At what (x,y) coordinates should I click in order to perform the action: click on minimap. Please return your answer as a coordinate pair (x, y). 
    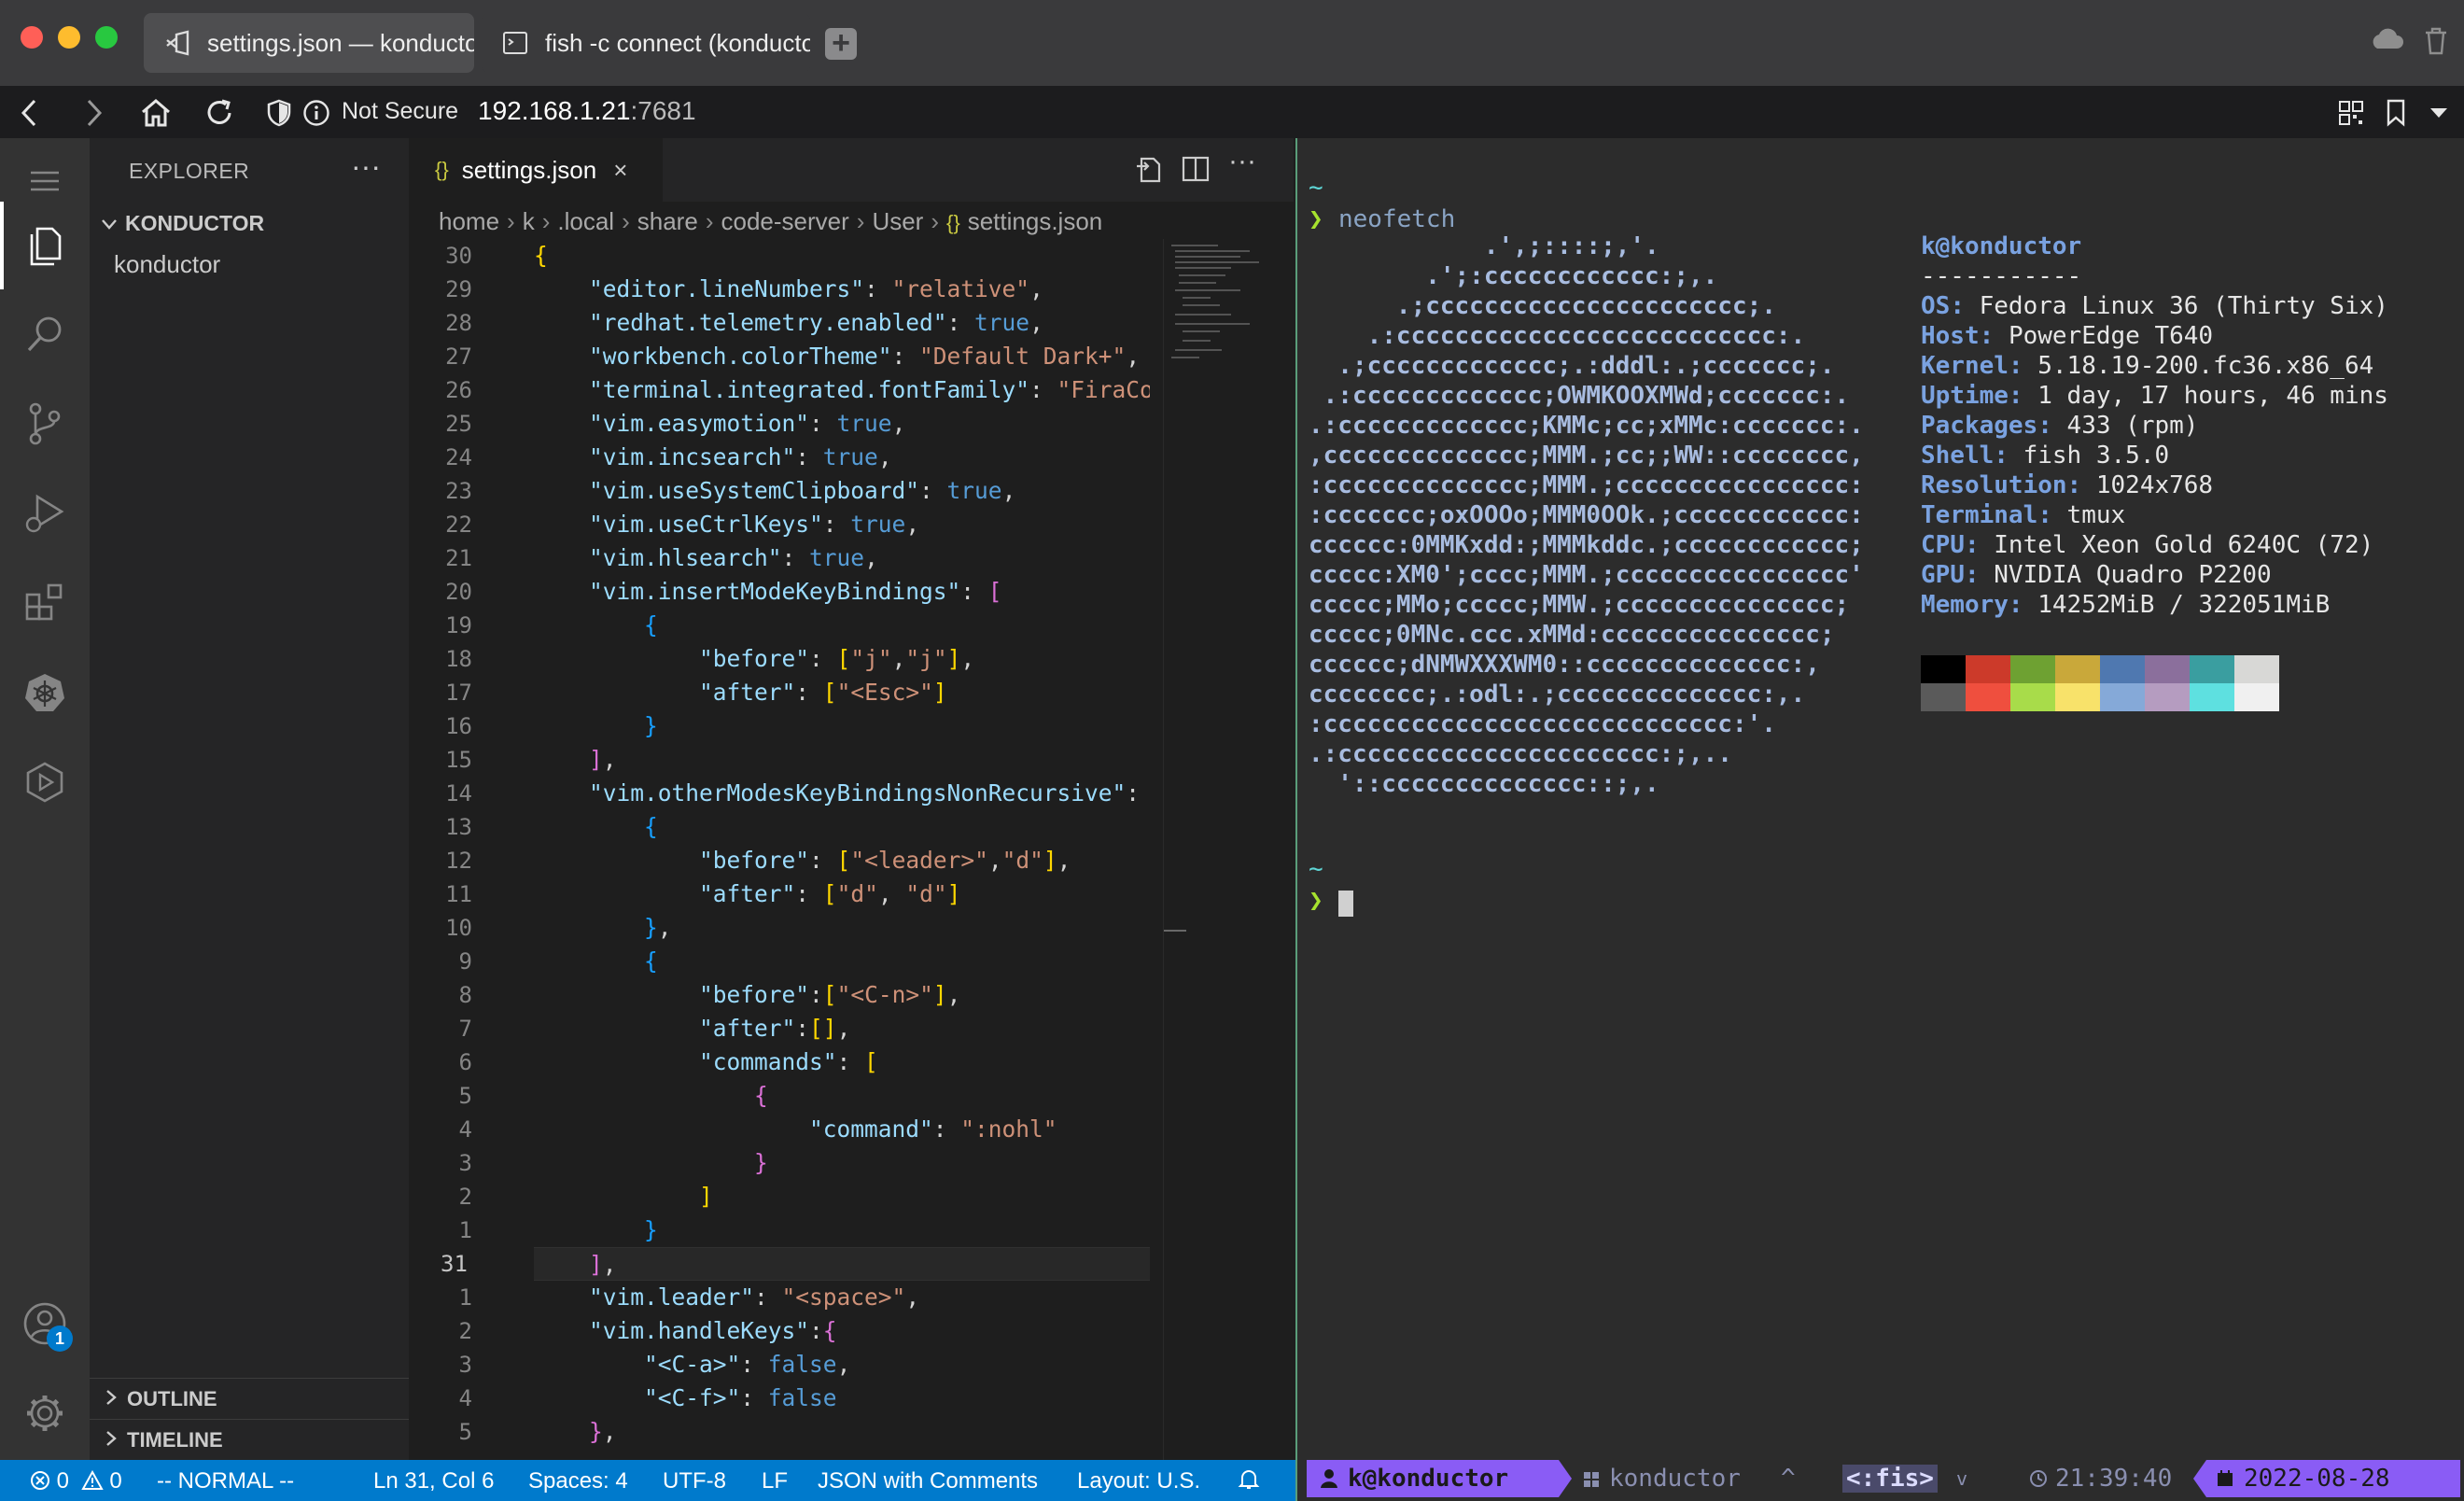
    Looking at the image, I should click on (1228, 849).